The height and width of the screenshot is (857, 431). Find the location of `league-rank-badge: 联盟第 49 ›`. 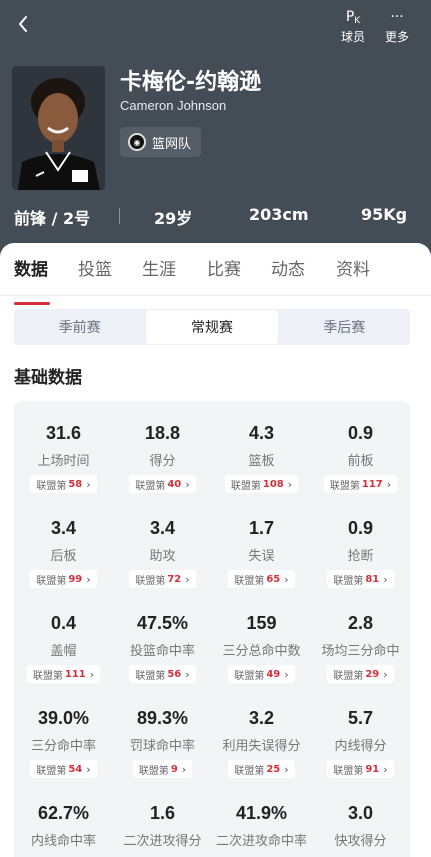

league-rank-badge: 联盟第 49 › is located at coordinates (261, 674).